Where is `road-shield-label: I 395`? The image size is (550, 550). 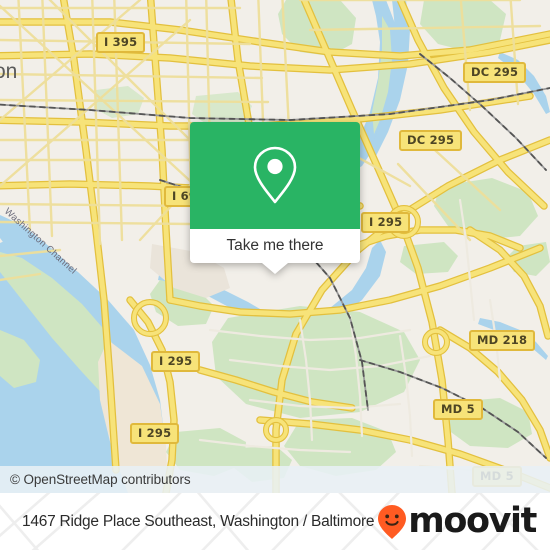
road-shield-label: I 395 is located at coordinates (121, 42).